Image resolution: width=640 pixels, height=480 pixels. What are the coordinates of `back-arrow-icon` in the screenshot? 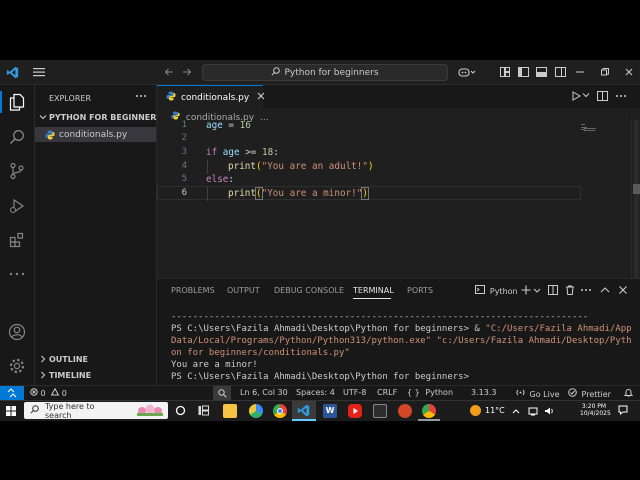 It's located at (169, 72).